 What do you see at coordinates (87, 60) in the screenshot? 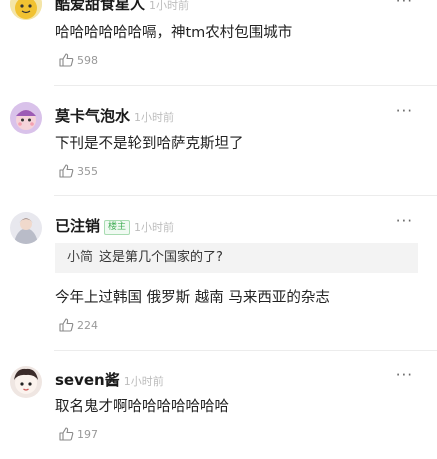
I see `like-count: 598` at bounding box center [87, 60].